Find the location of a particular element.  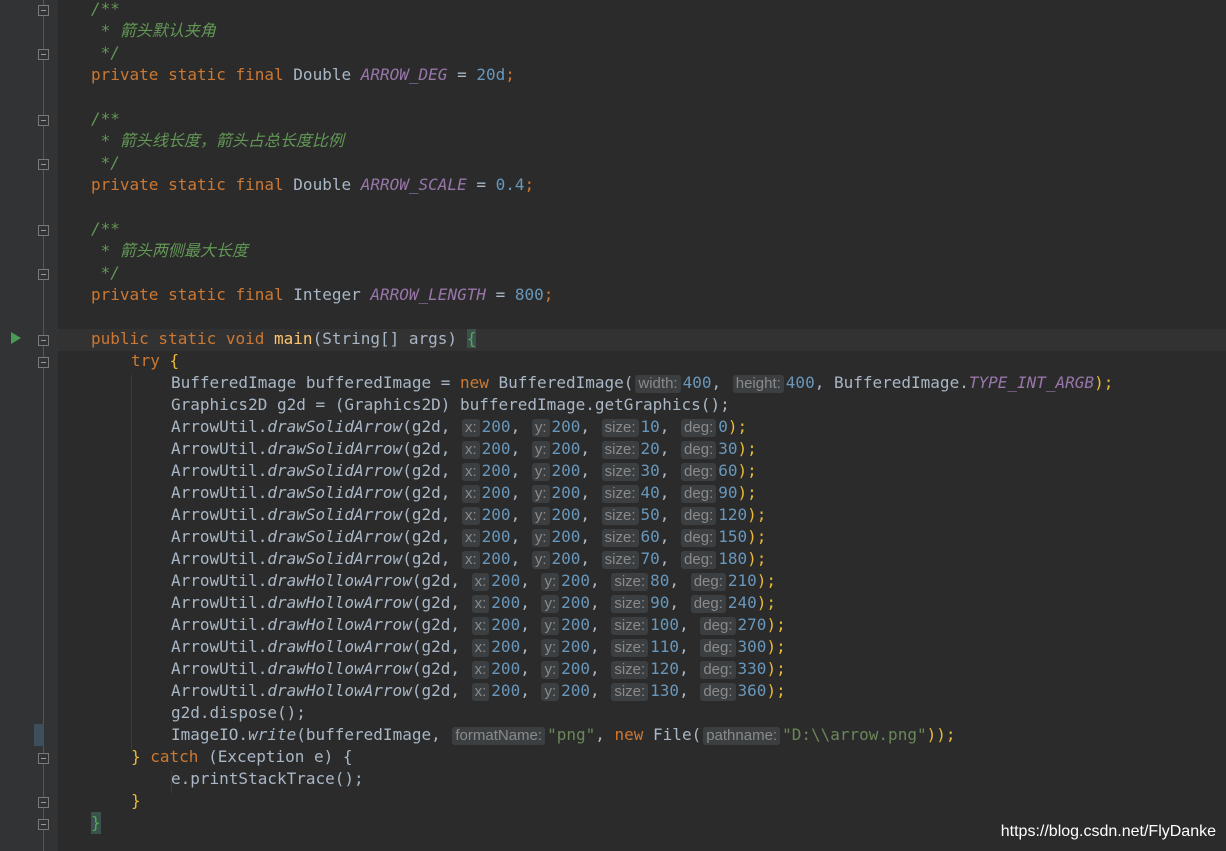

number: 30 is located at coordinates (728, 448).